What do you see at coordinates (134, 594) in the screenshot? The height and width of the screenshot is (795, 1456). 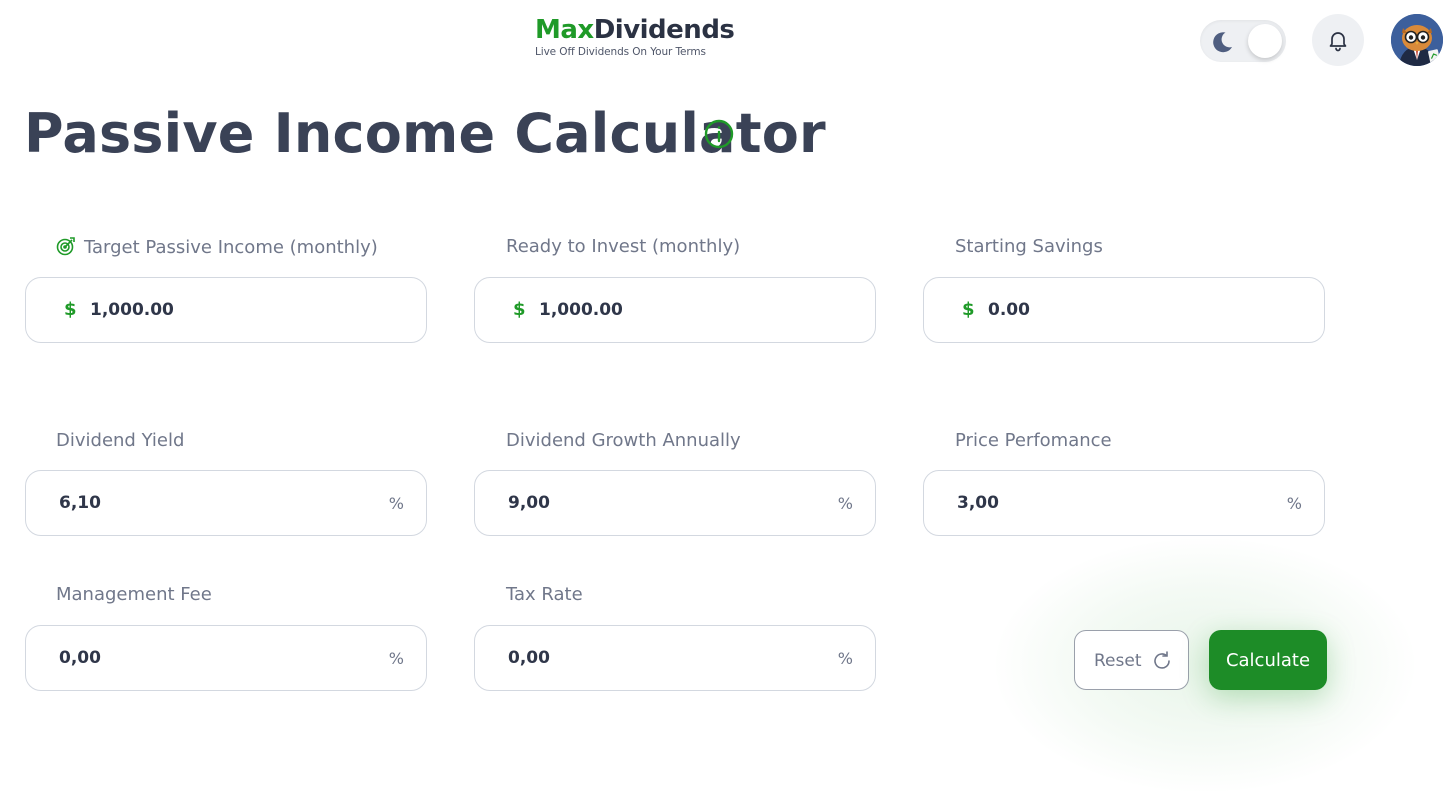 I see `management-fee-label: Management Fee` at bounding box center [134, 594].